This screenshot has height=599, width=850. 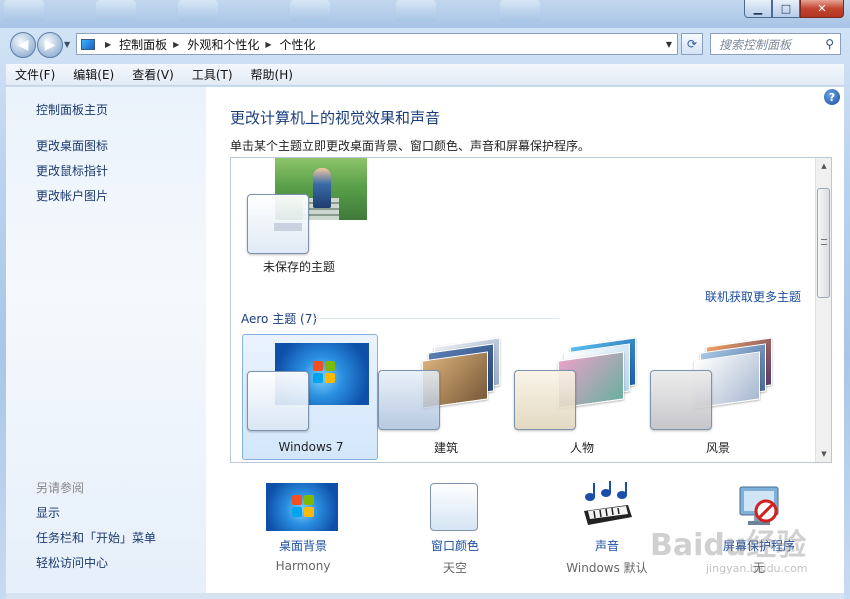 What do you see at coordinates (669, 44) in the screenshot?
I see `address-dropdown-icon: ▼` at bounding box center [669, 44].